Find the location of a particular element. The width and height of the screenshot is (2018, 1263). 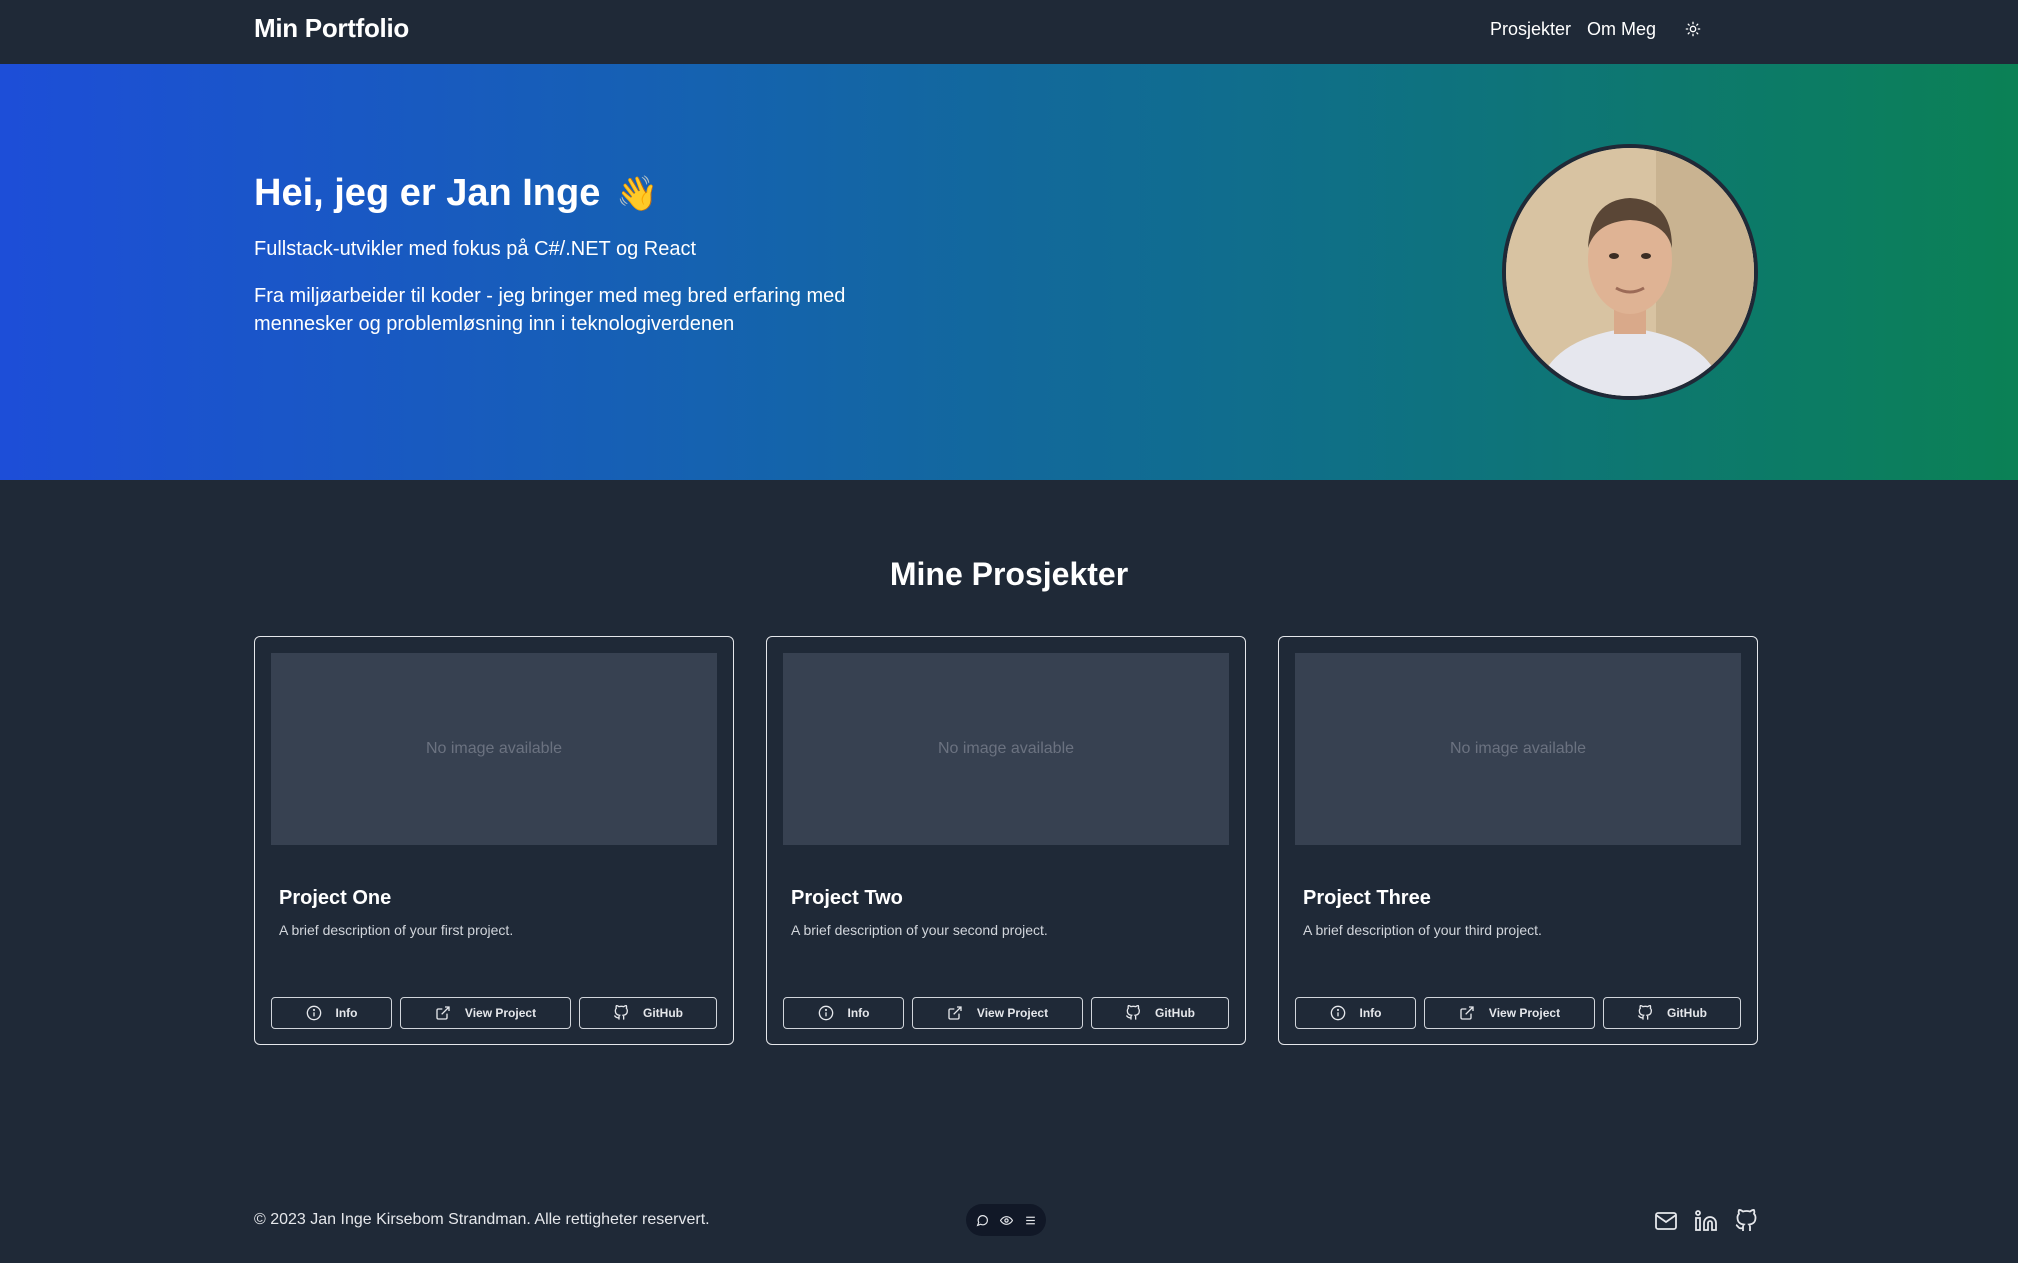

linkedin-icon is located at coordinates (1706, 1221).